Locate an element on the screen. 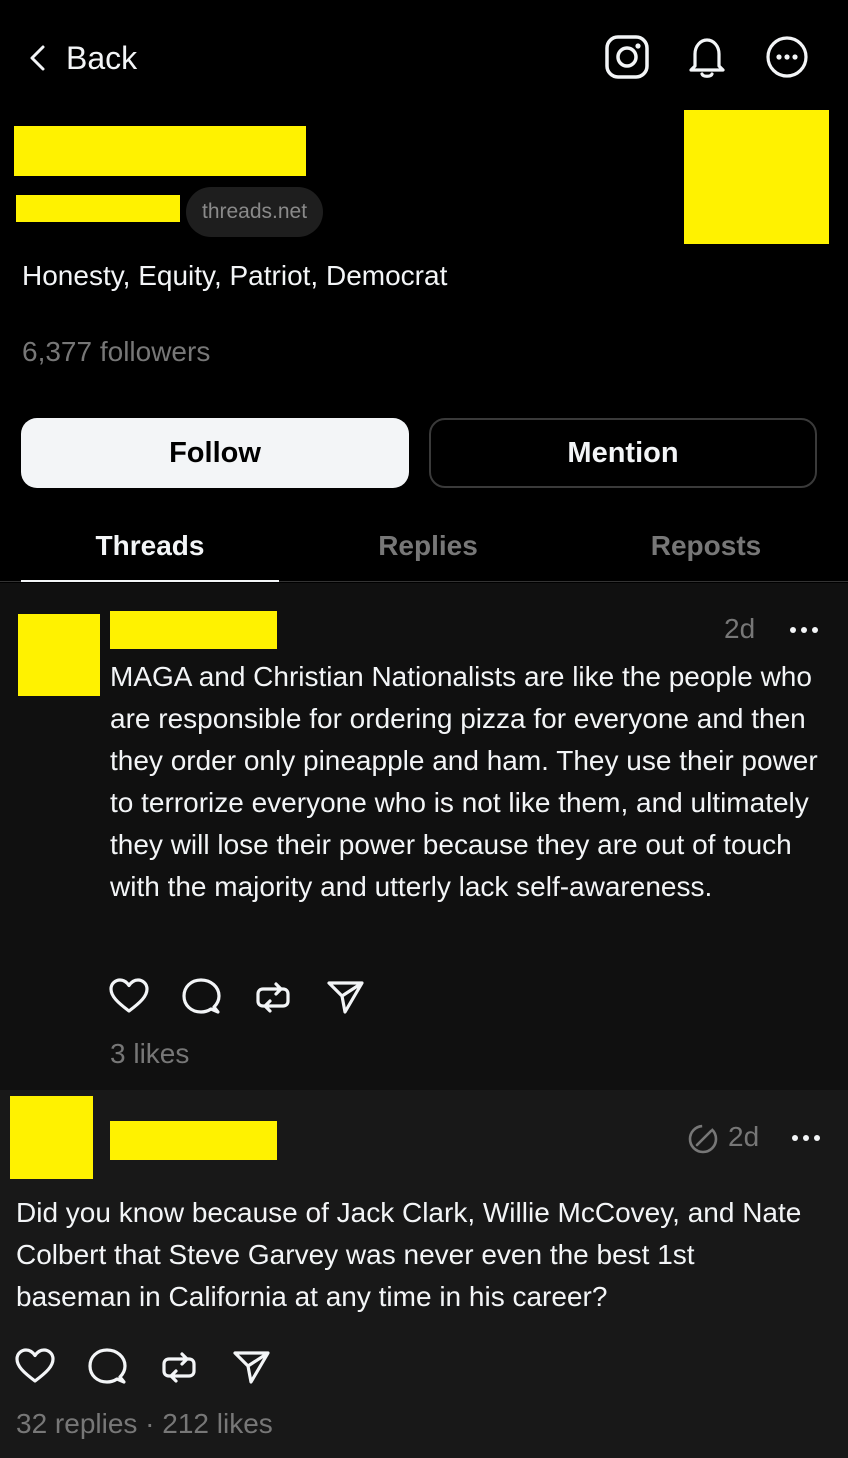 The width and height of the screenshot is (848, 1458). profile-bio: Honesty, Equity, Patriot, Democrat is located at coordinates (235, 275).